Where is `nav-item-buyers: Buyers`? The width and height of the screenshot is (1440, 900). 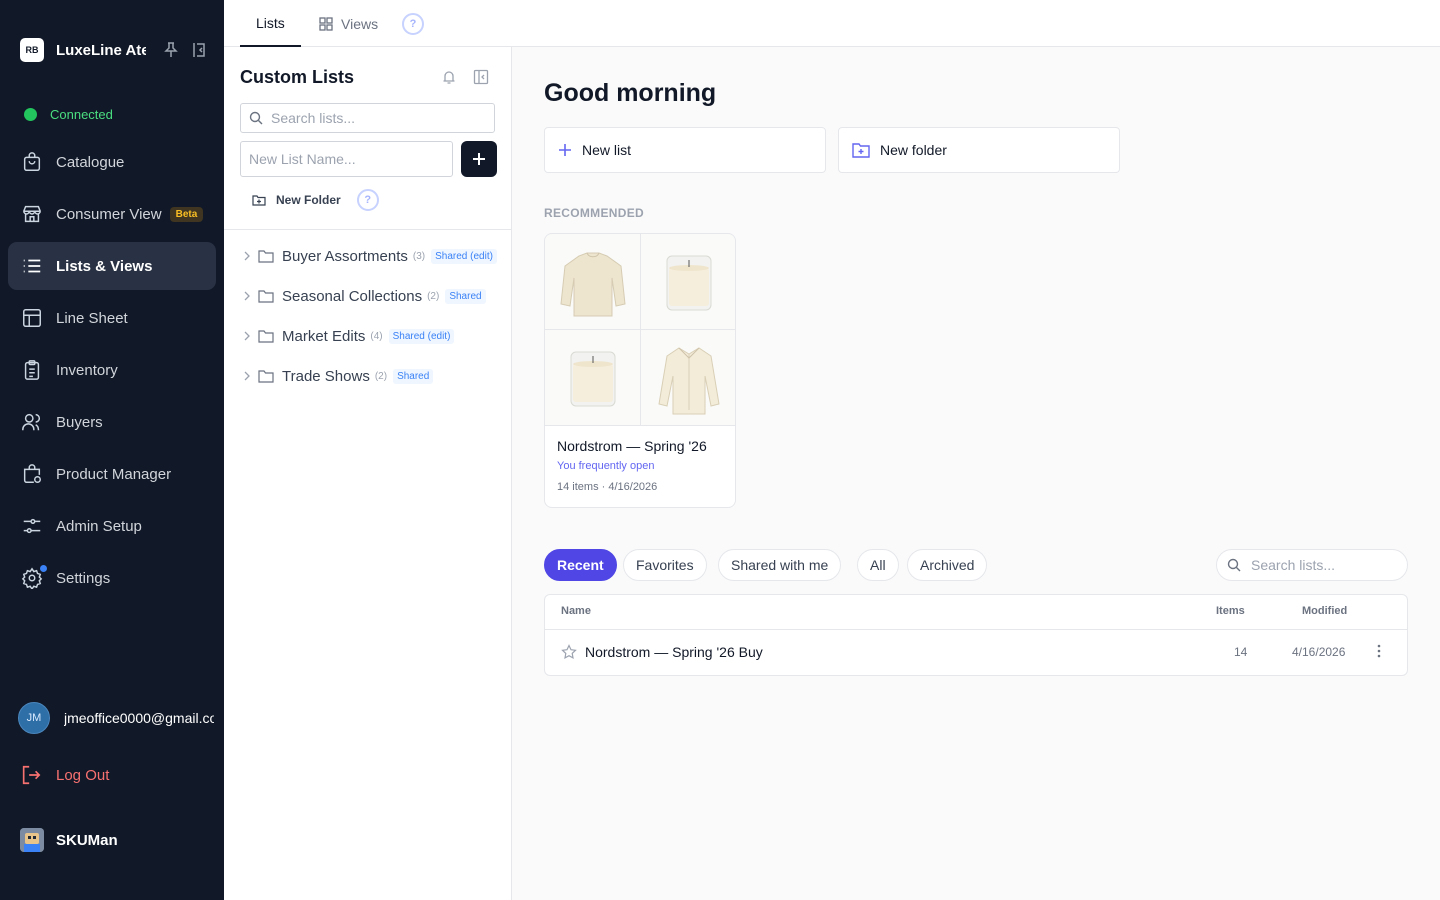
nav-item-buyers: Buyers is located at coordinates (112, 422).